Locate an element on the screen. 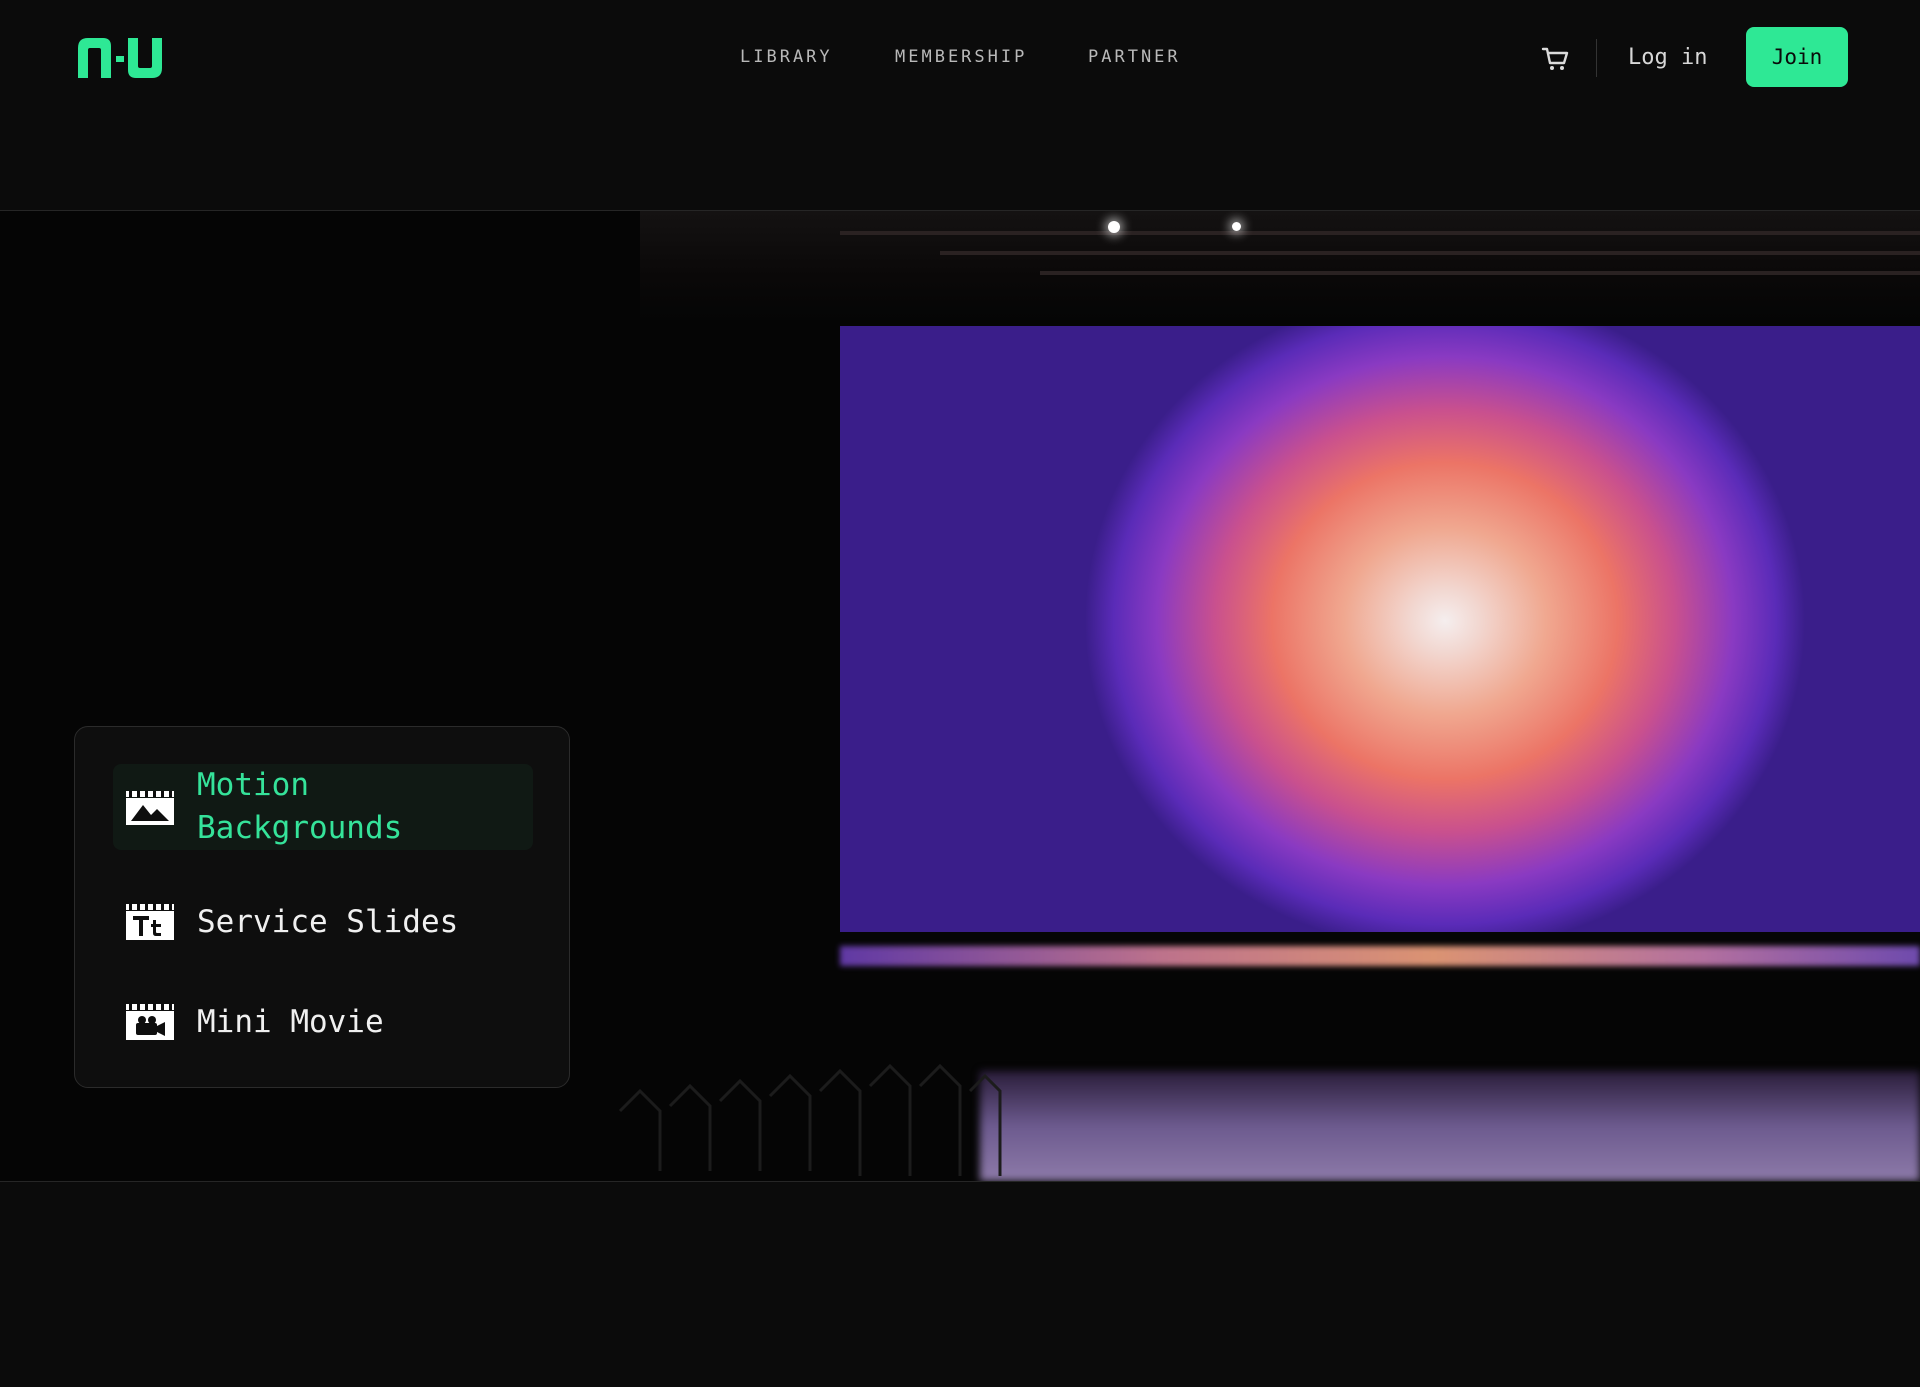 The height and width of the screenshot is (1387, 1920). nav-link-membership: MEMBERSHIP is located at coordinates (961, 57).